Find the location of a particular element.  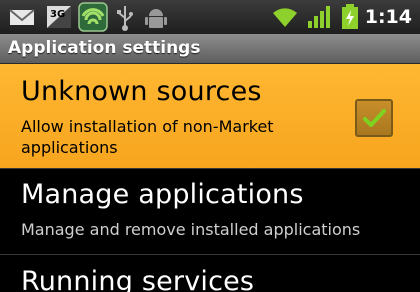

status-bar: 3G 1:14 is located at coordinates (210, 17).